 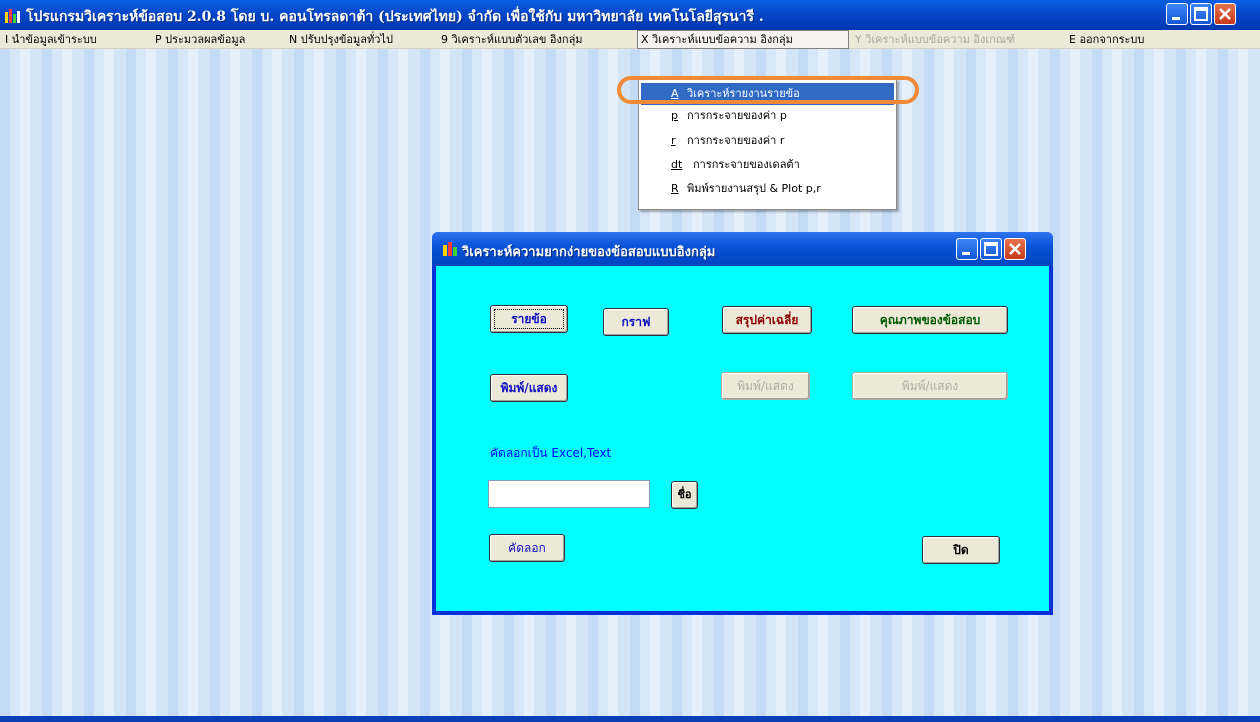 What do you see at coordinates (529, 319) in the screenshot?
I see `by-item-button: รายข้อ` at bounding box center [529, 319].